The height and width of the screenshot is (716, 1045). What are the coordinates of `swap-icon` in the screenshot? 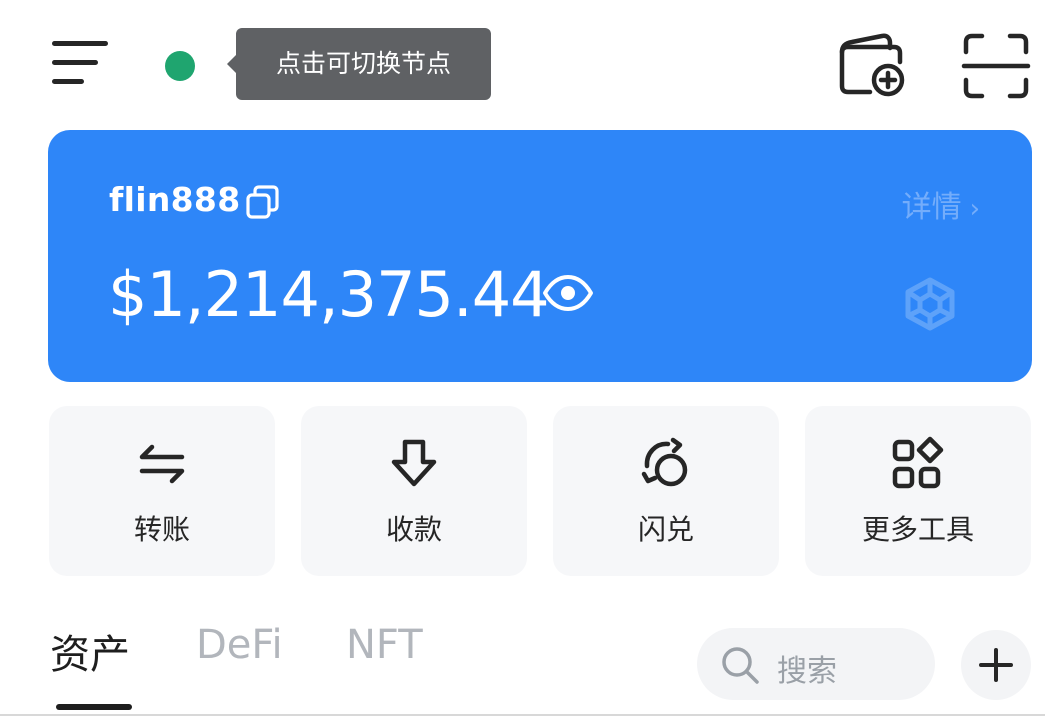 It's located at (666, 464).